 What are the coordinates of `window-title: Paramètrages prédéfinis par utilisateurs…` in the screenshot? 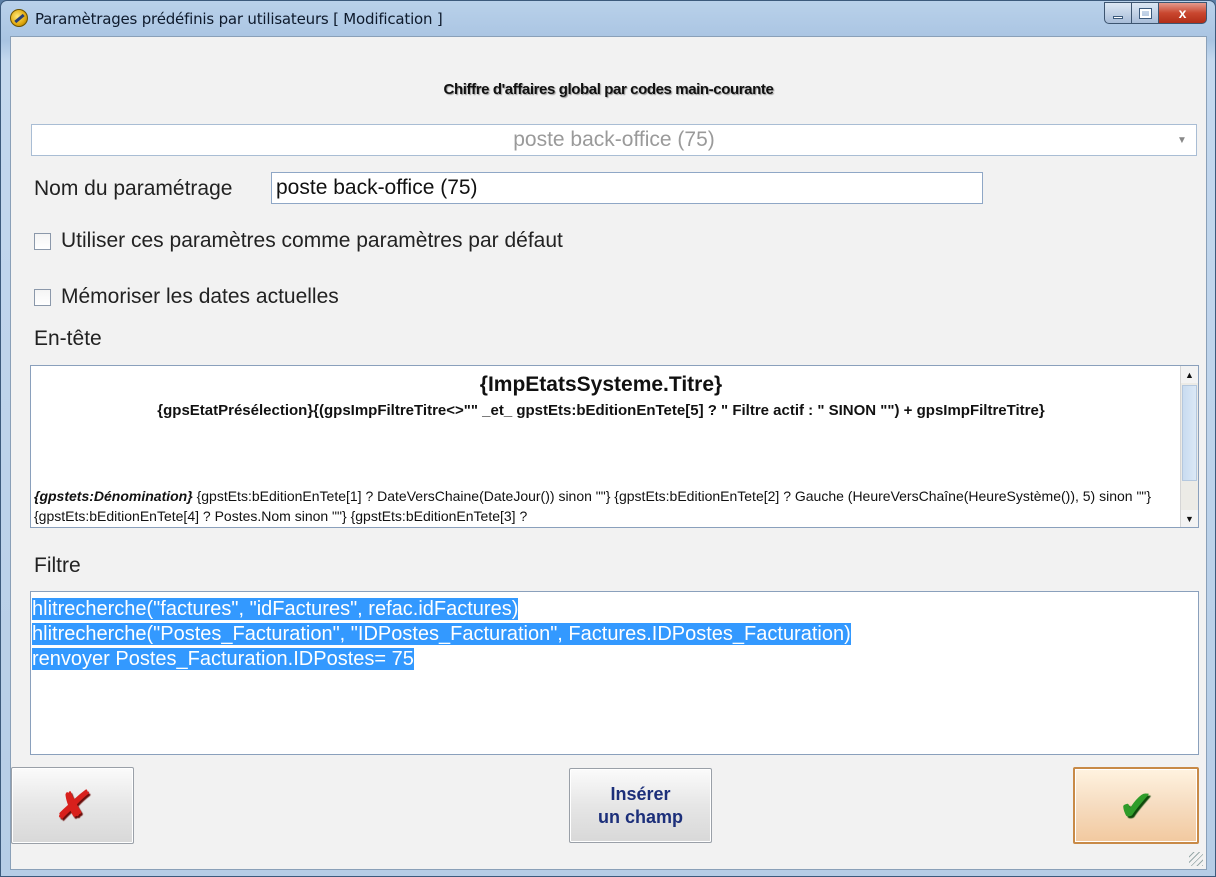 It's located at (239, 19).